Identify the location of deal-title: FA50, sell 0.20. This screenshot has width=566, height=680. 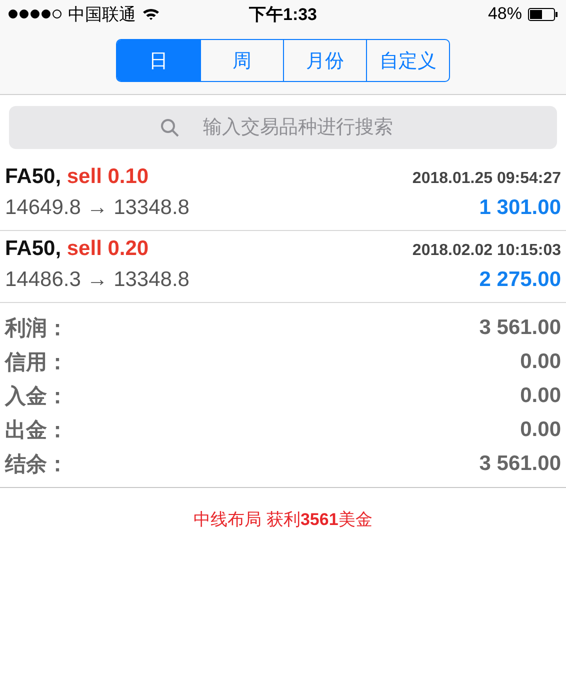
(77, 249).